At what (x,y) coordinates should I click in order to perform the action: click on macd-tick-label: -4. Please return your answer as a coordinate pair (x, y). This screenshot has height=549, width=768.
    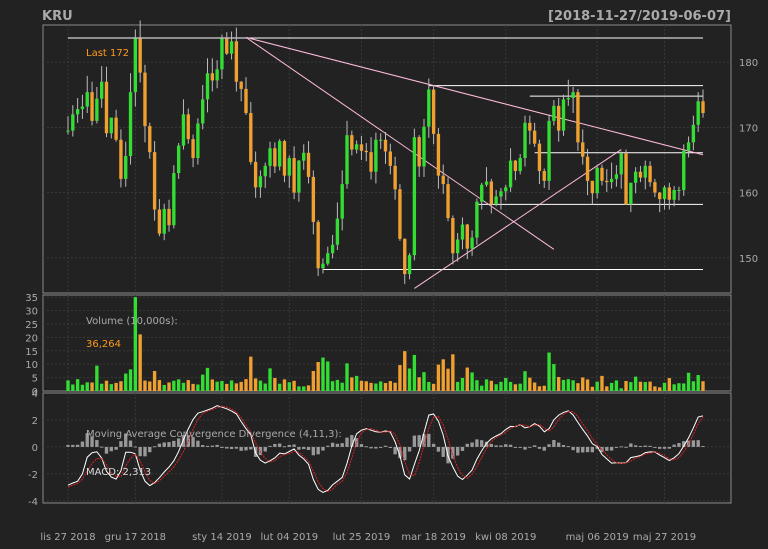
    Looking at the image, I should click on (33, 502).